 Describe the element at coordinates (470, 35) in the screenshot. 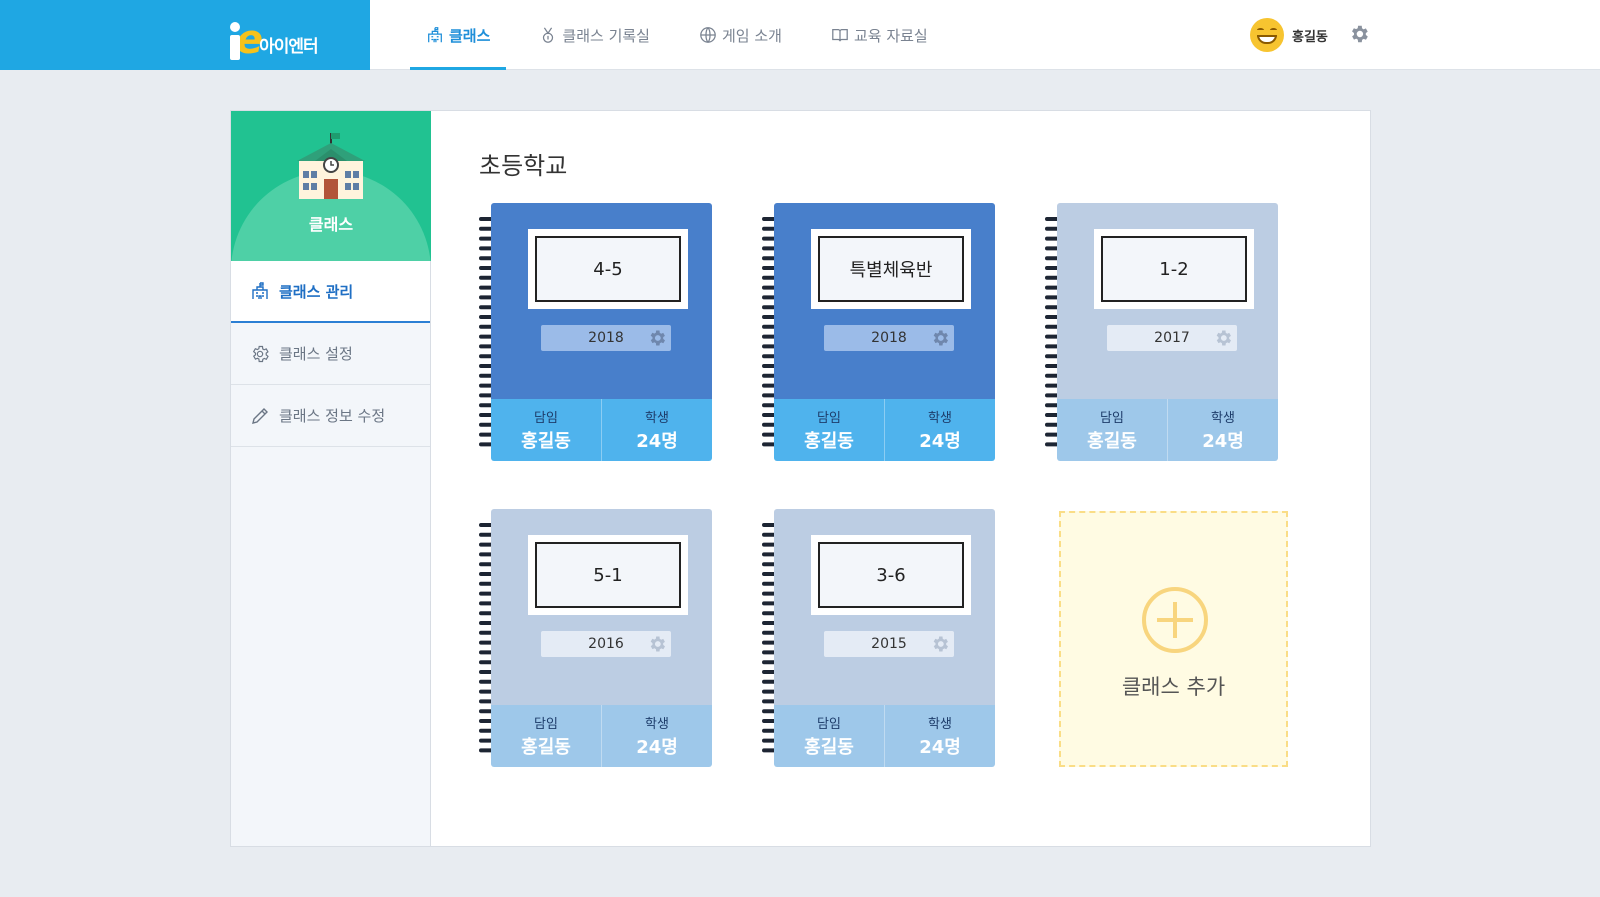

I see `nav-tab-label: 클래스` at that location.